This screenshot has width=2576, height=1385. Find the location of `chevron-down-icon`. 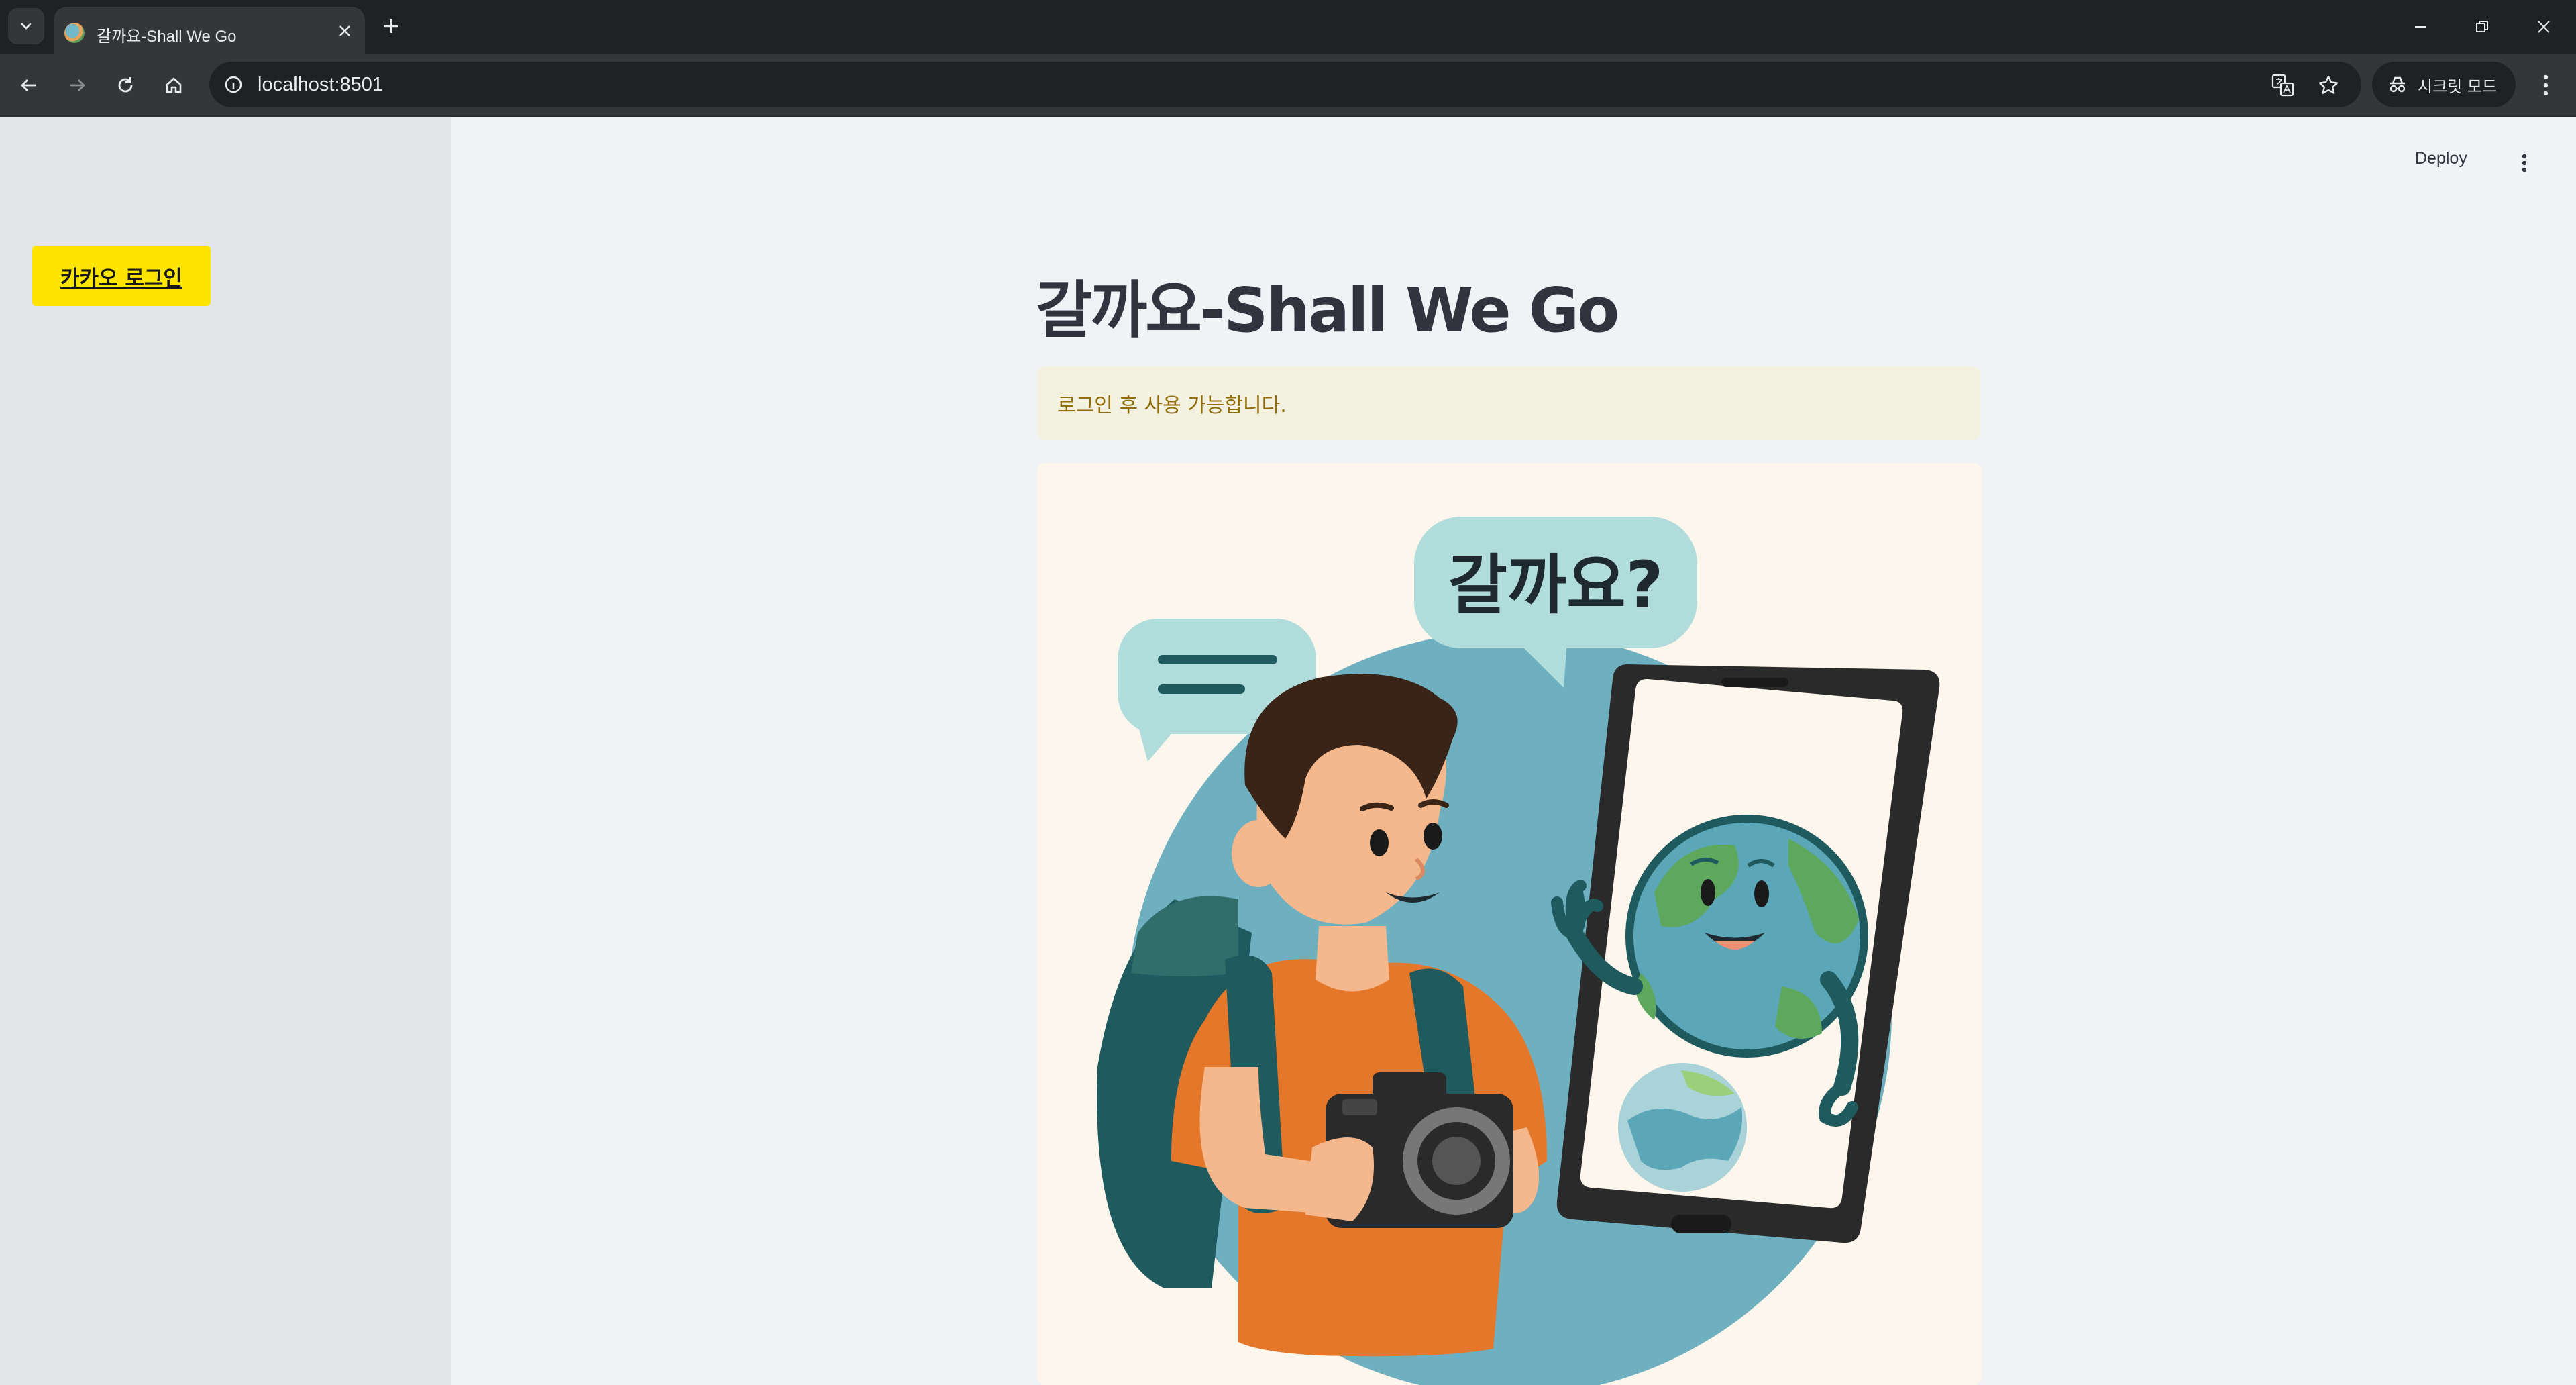

chevron-down-icon is located at coordinates (26, 26).